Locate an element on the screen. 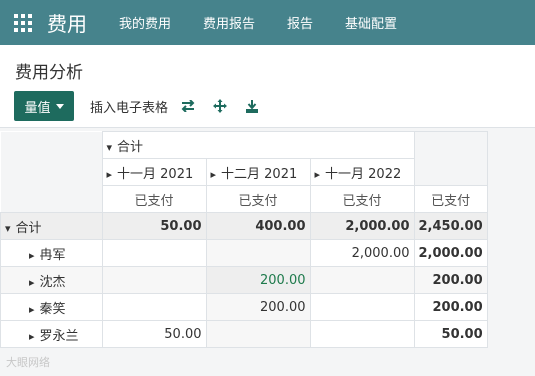 This screenshot has width=535, height=376. col-header-group: ▸ 十一月 2022 is located at coordinates (362, 172).